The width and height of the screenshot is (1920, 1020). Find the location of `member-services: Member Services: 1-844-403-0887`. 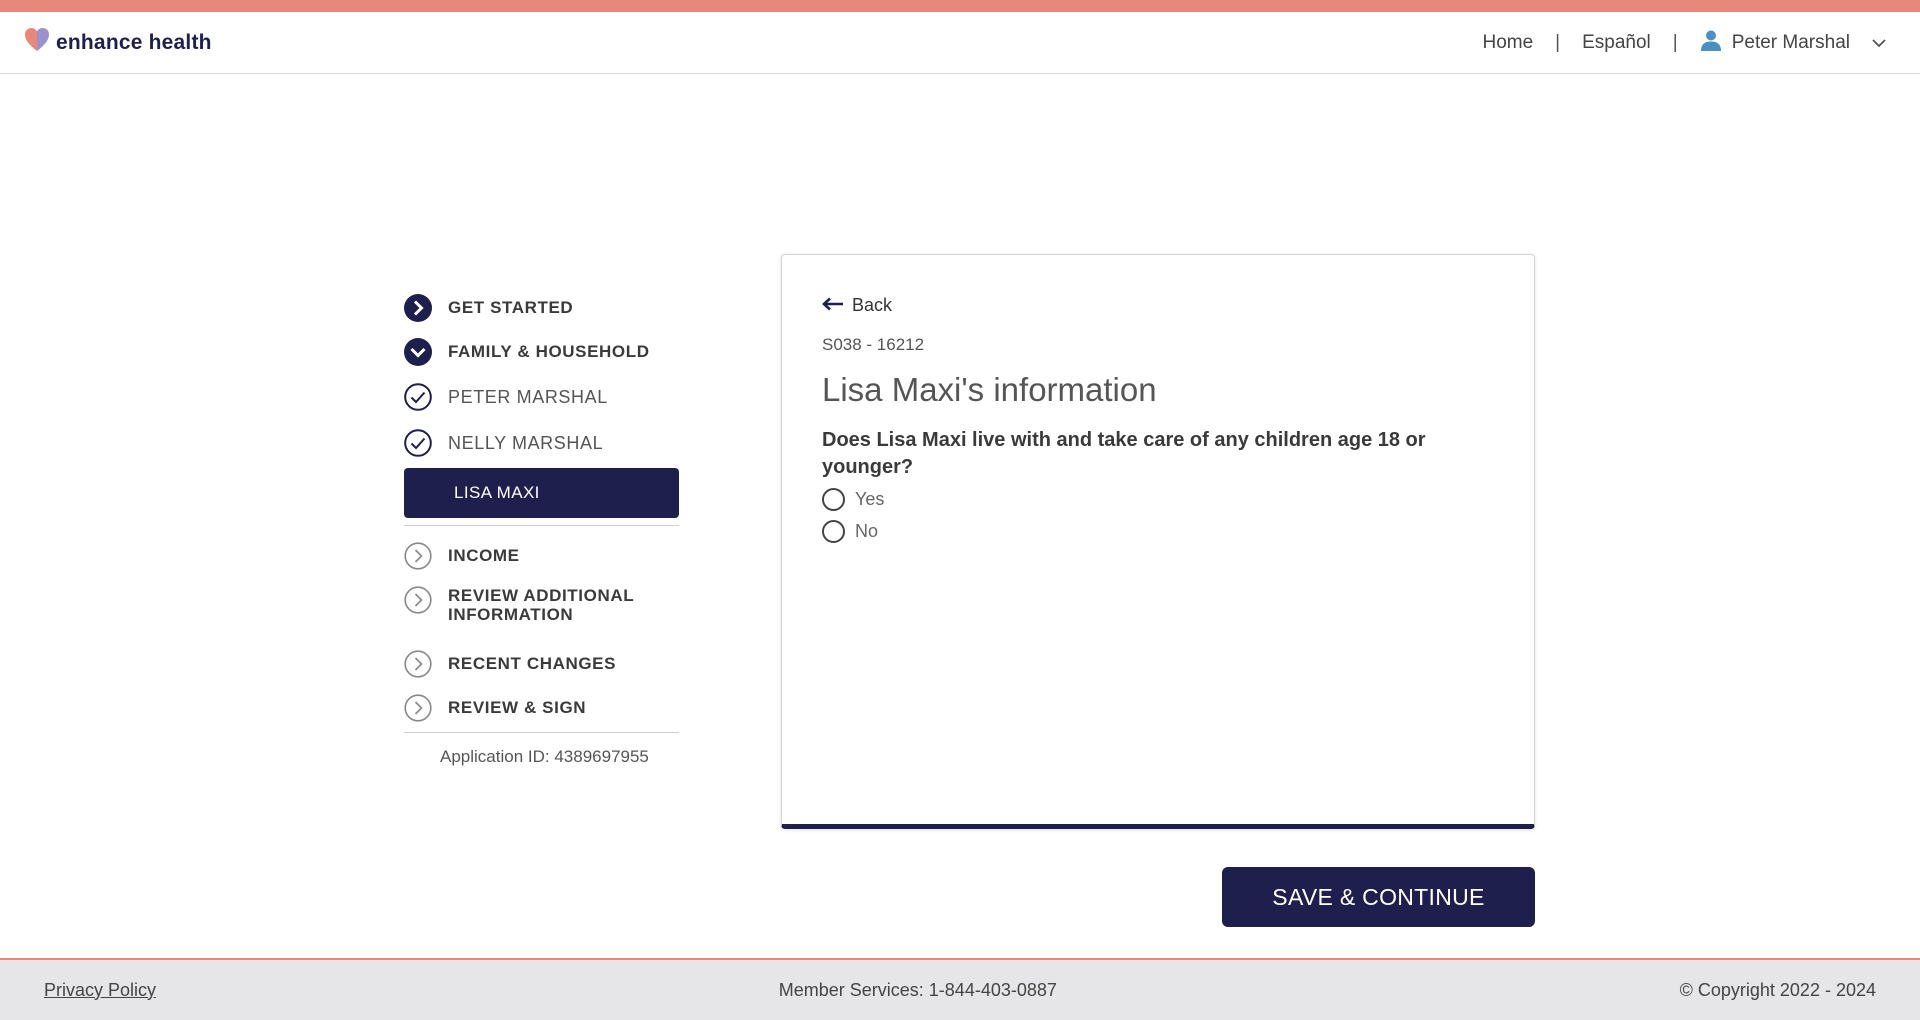

member-services: Member Services: 1-844-403-0887 is located at coordinates (917, 989).